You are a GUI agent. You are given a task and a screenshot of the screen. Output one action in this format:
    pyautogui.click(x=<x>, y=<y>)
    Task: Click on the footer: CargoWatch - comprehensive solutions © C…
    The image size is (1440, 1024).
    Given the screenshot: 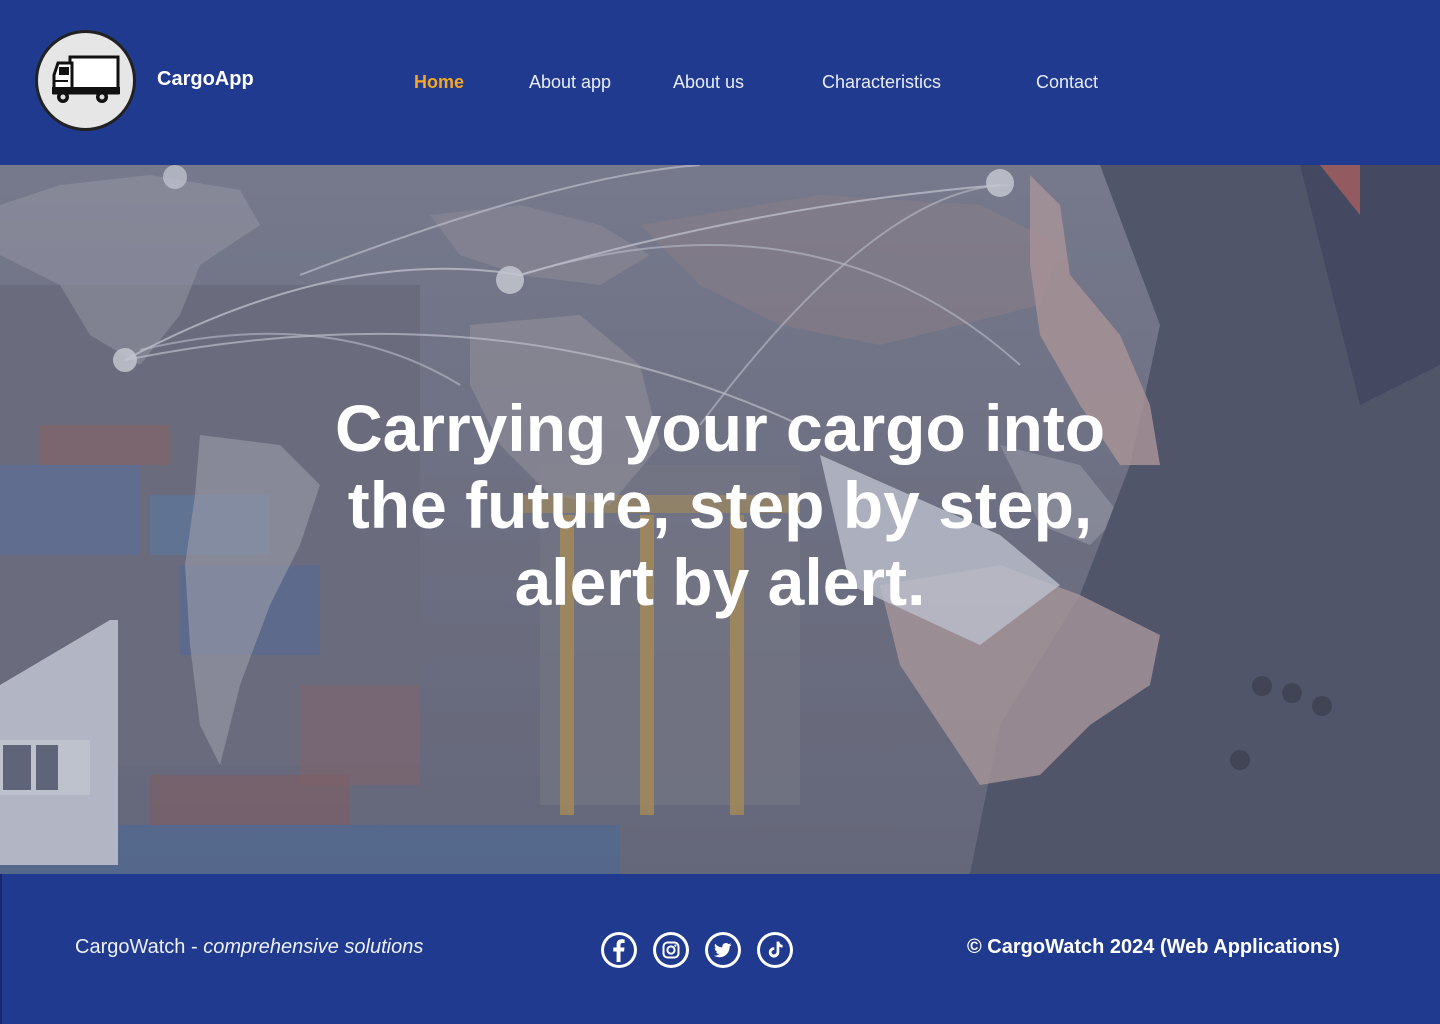 What is the action you would take?
    pyautogui.click(x=720, y=949)
    